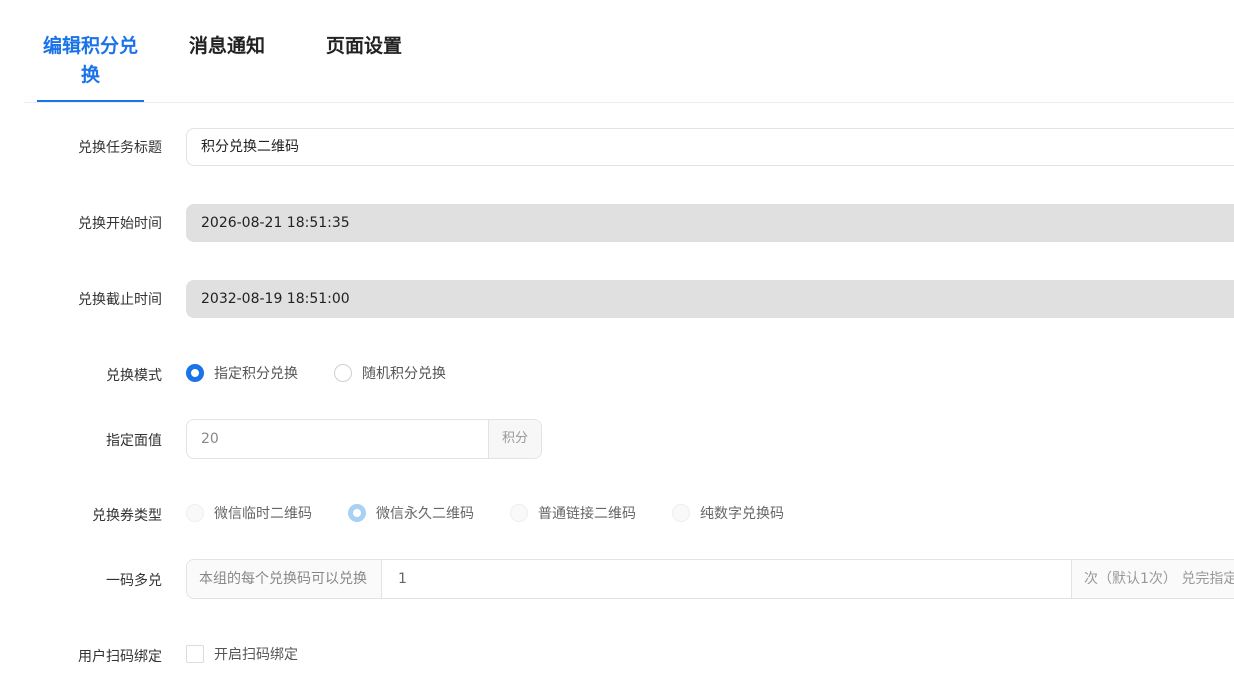 The image size is (1234, 681). What do you see at coordinates (120, 224) in the screenshot?
I see `start-time-label: 兑换开始时间` at bounding box center [120, 224].